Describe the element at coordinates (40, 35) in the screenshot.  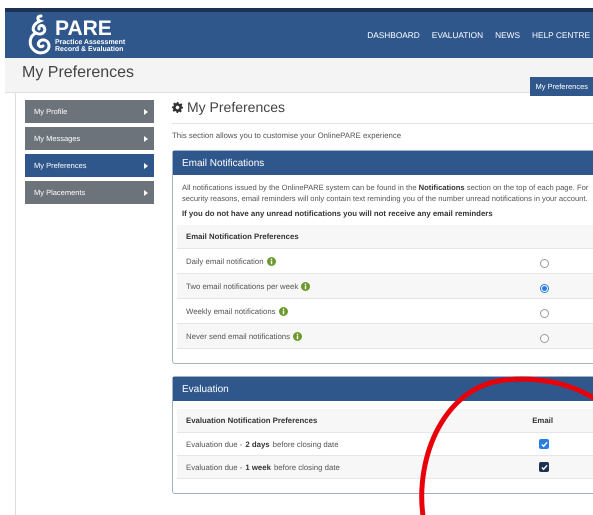
I see `logo-icon` at that location.